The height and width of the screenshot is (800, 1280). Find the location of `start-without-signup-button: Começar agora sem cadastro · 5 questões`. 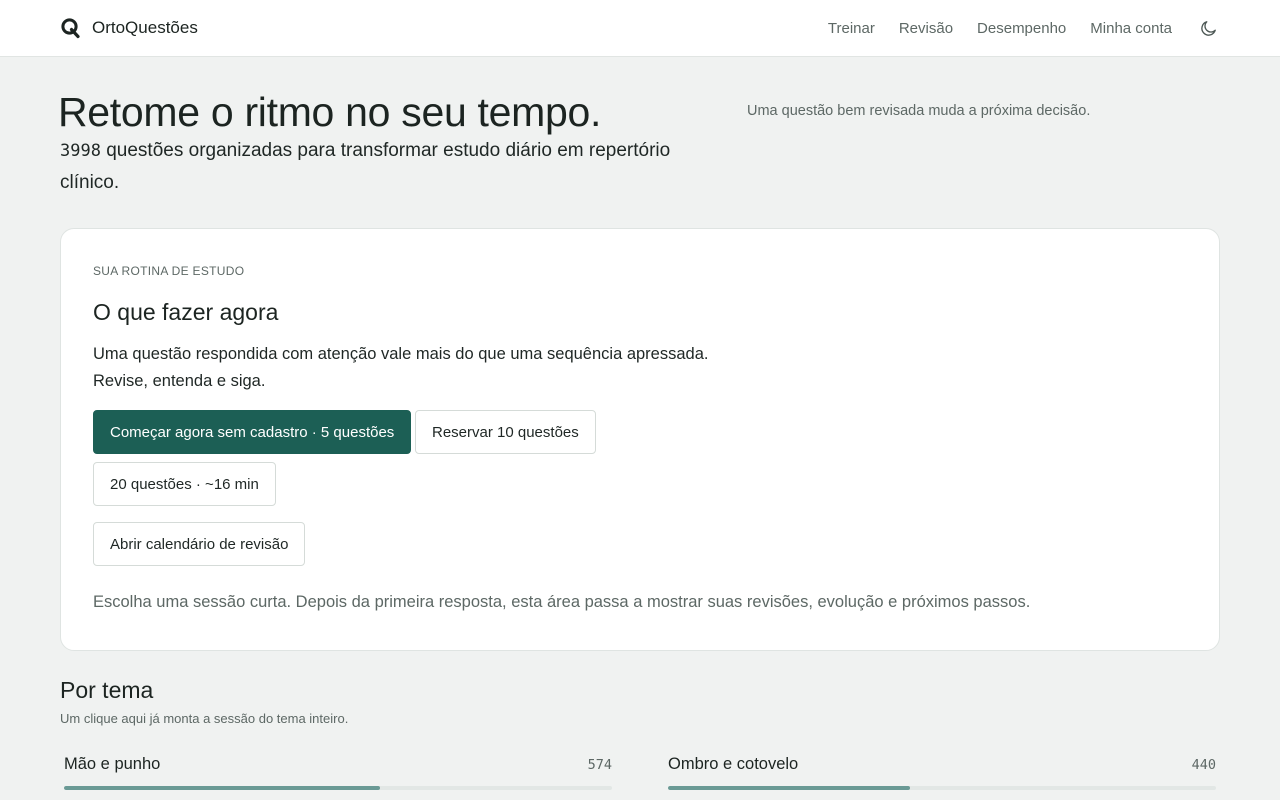

start-without-signup-button: Começar agora sem cadastro · 5 questões is located at coordinates (252, 432).